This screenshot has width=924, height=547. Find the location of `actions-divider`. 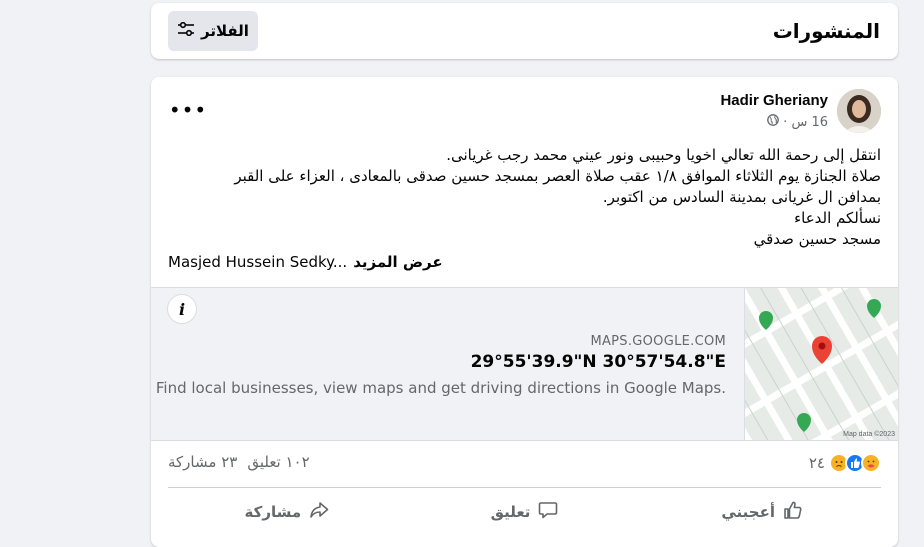

actions-divider is located at coordinates (524, 487).